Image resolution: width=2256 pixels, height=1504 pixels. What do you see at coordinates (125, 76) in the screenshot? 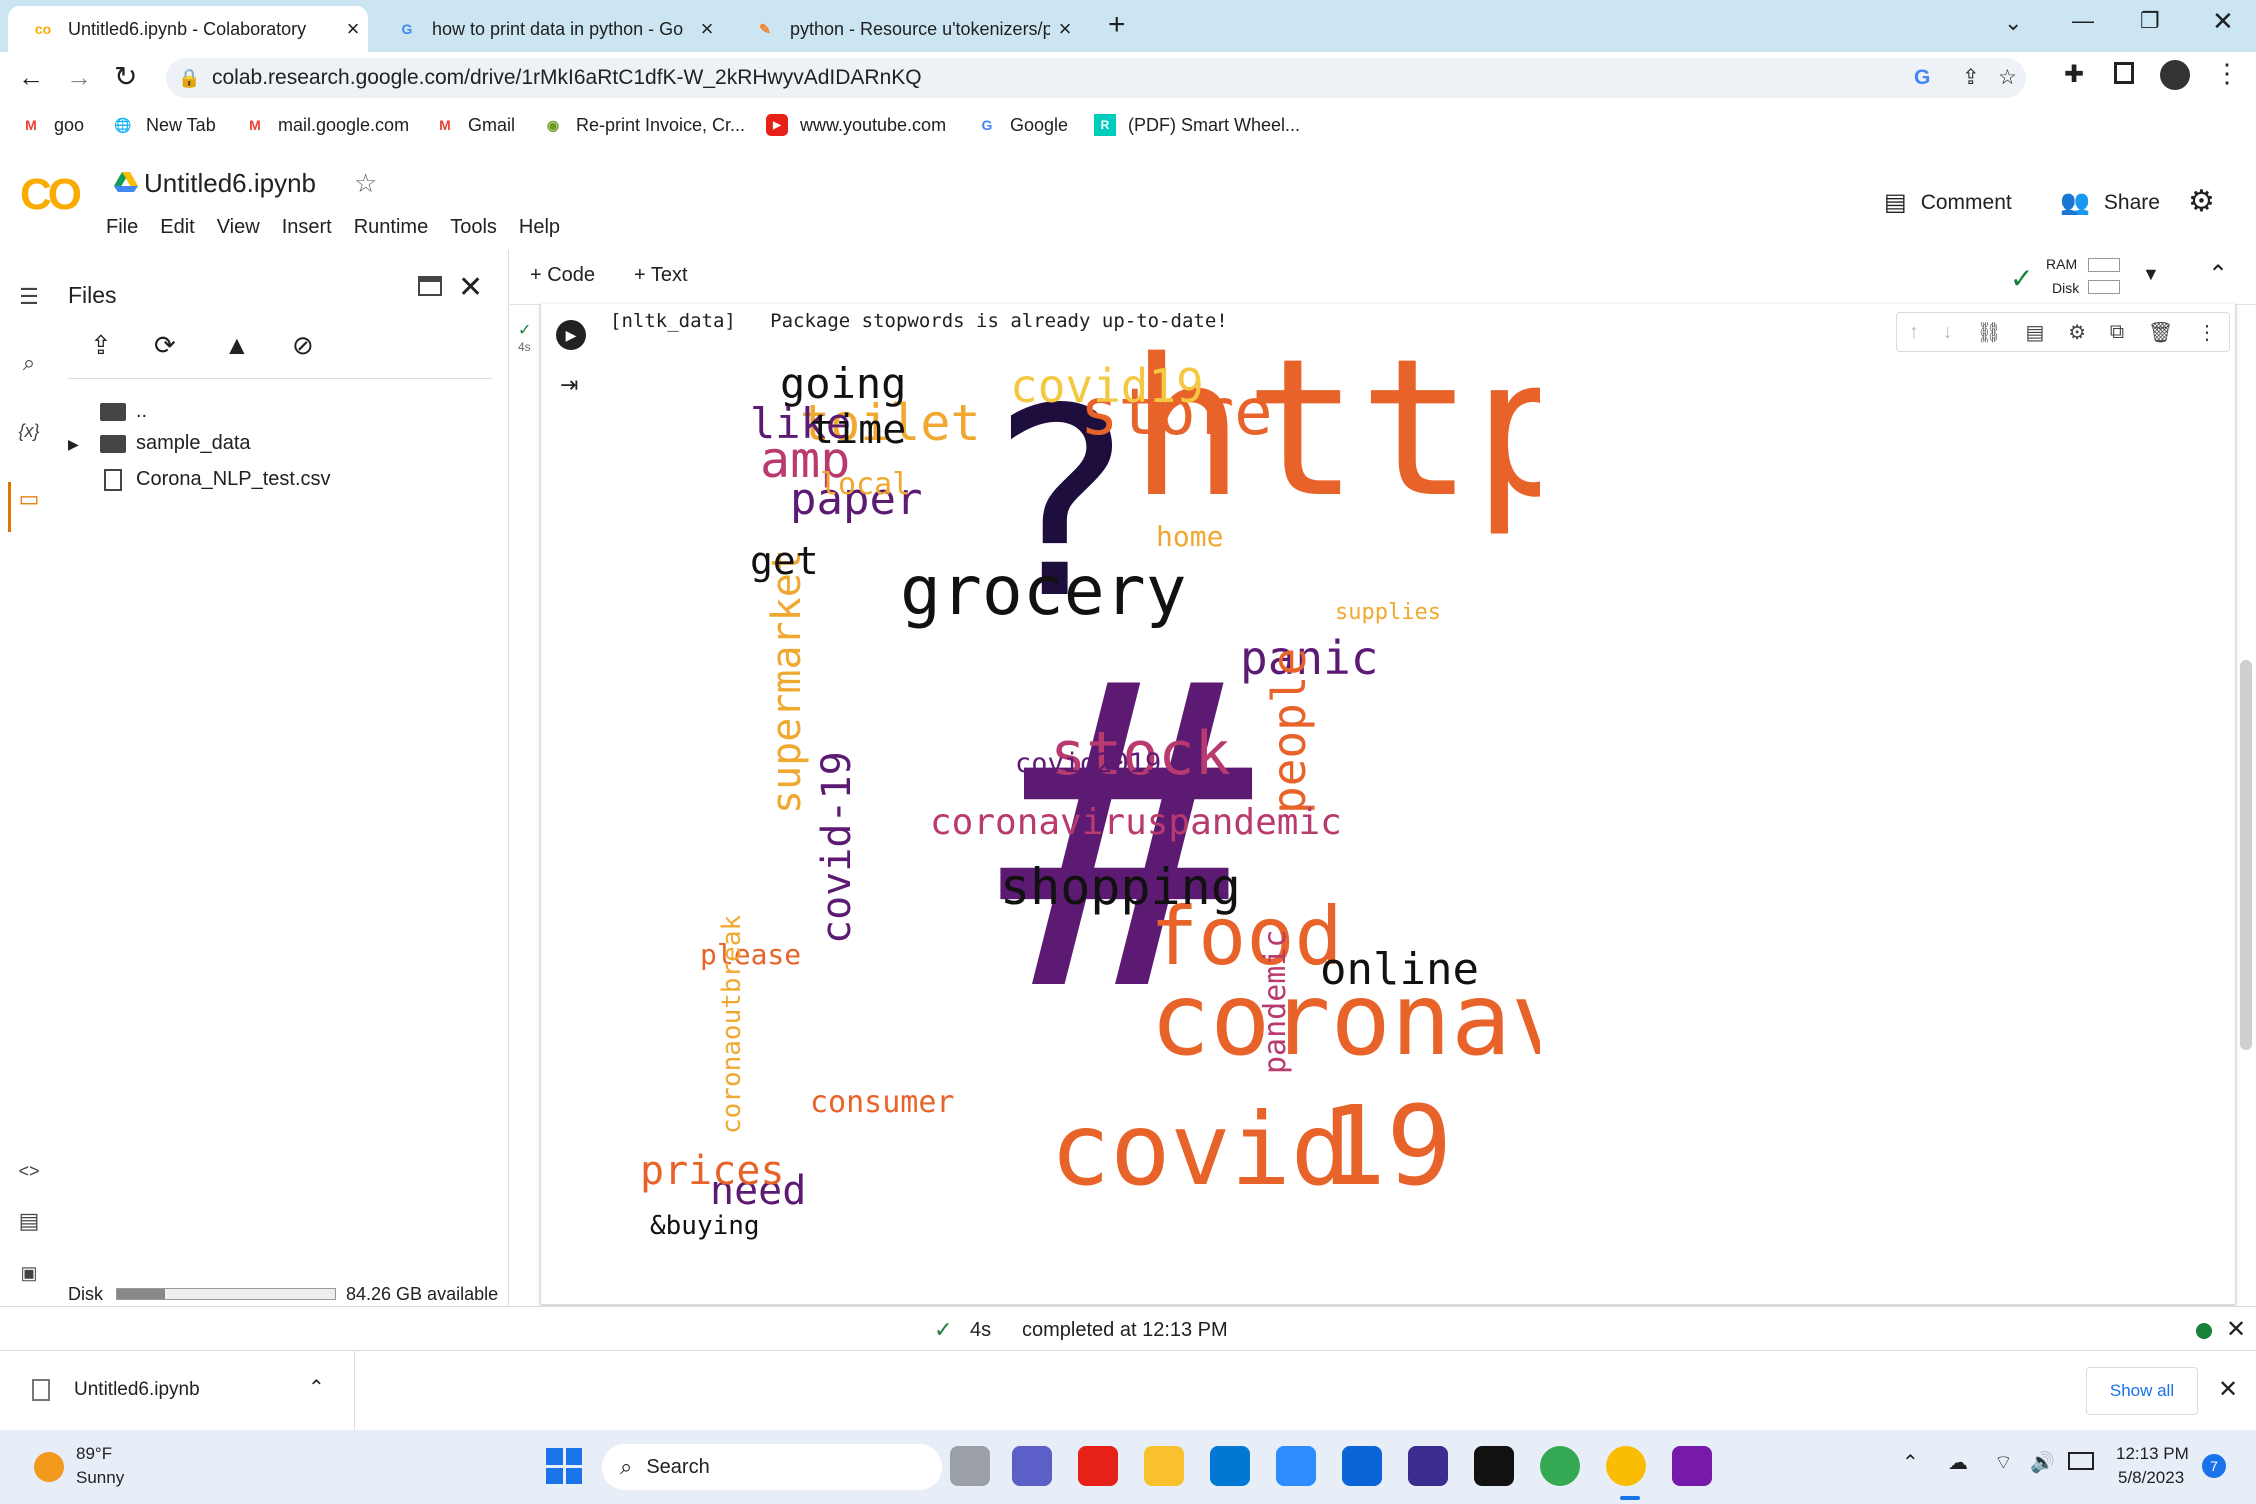
I see `reload-icon: ↻` at bounding box center [125, 76].